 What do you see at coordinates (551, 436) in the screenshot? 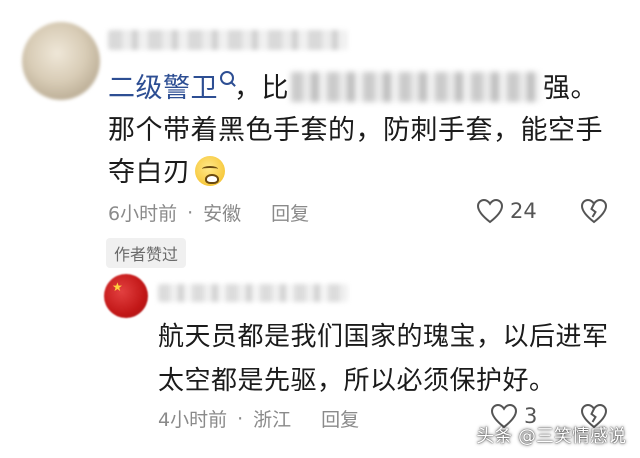
I see `watermark: 头条 @三笑情感说` at bounding box center [551, 436].